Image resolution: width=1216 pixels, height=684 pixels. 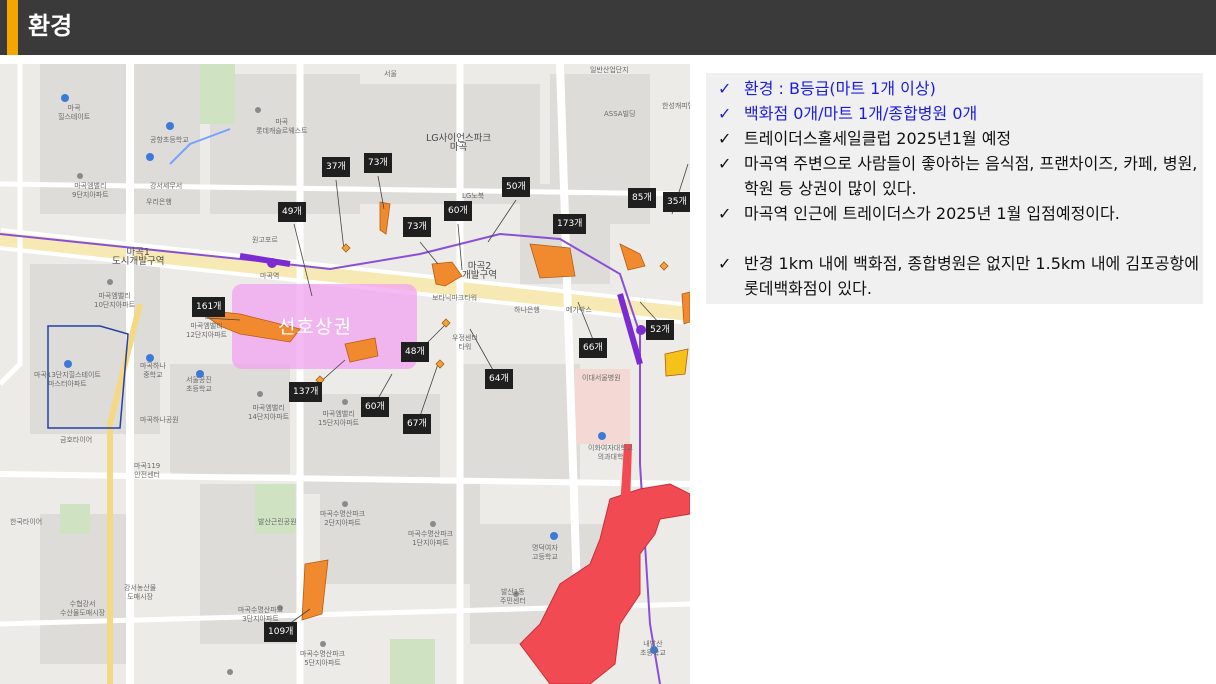 I want to click on label-megabox: 메가박스, so click(x=579, y=310).